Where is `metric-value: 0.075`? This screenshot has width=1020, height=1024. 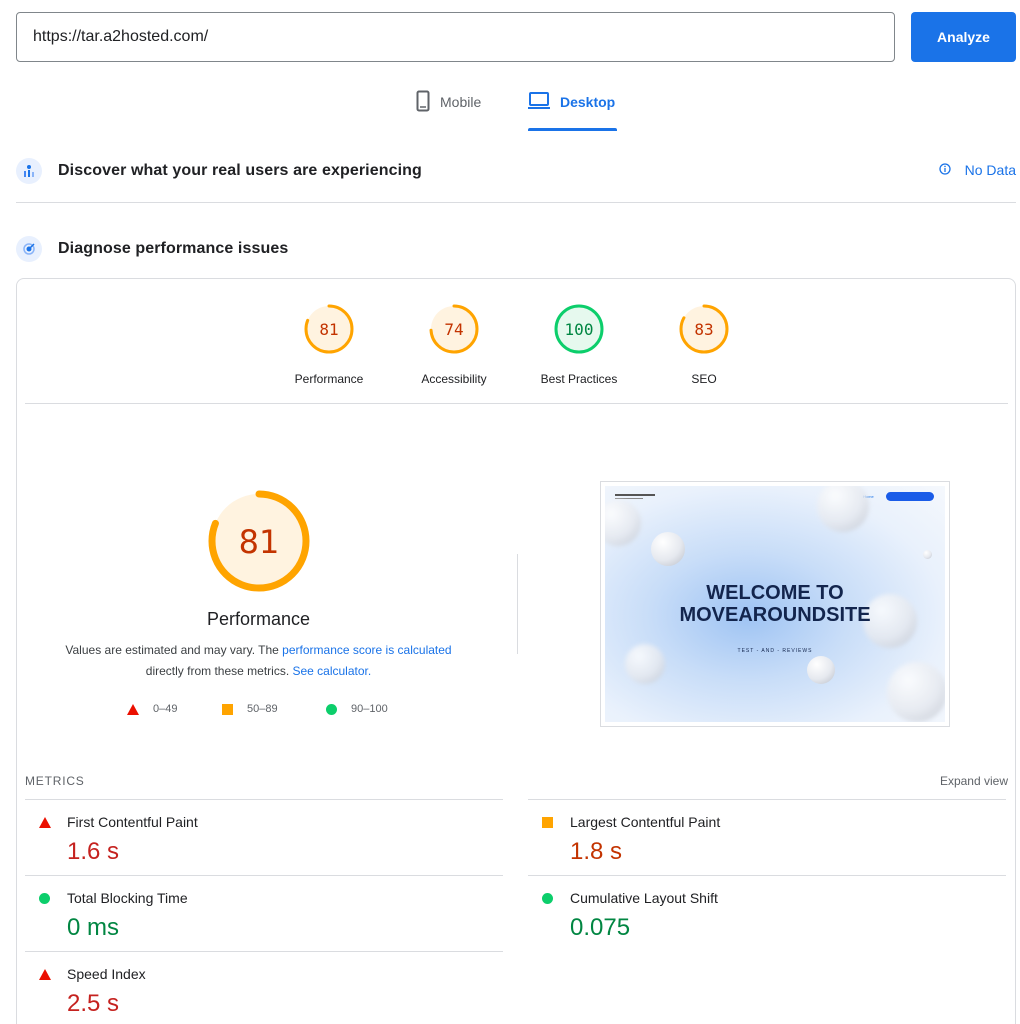
metric-value: 0.075 is located at coordinates (600, 927).